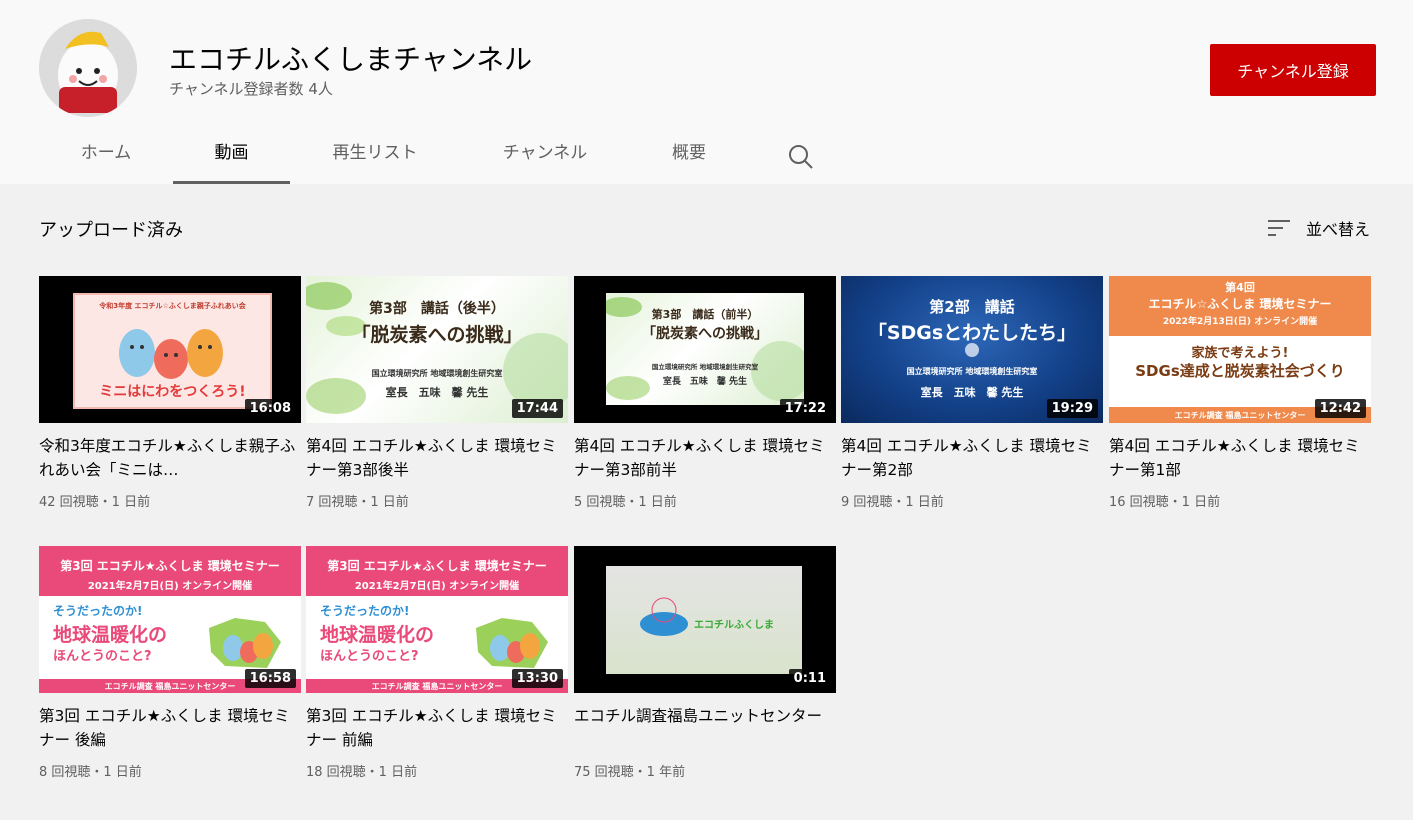  What do you see at coordinates (705, 728) in the screenshot?
I see `video-title: エコチル調査福島ユニットセンター` at bounding box center [705, 728].